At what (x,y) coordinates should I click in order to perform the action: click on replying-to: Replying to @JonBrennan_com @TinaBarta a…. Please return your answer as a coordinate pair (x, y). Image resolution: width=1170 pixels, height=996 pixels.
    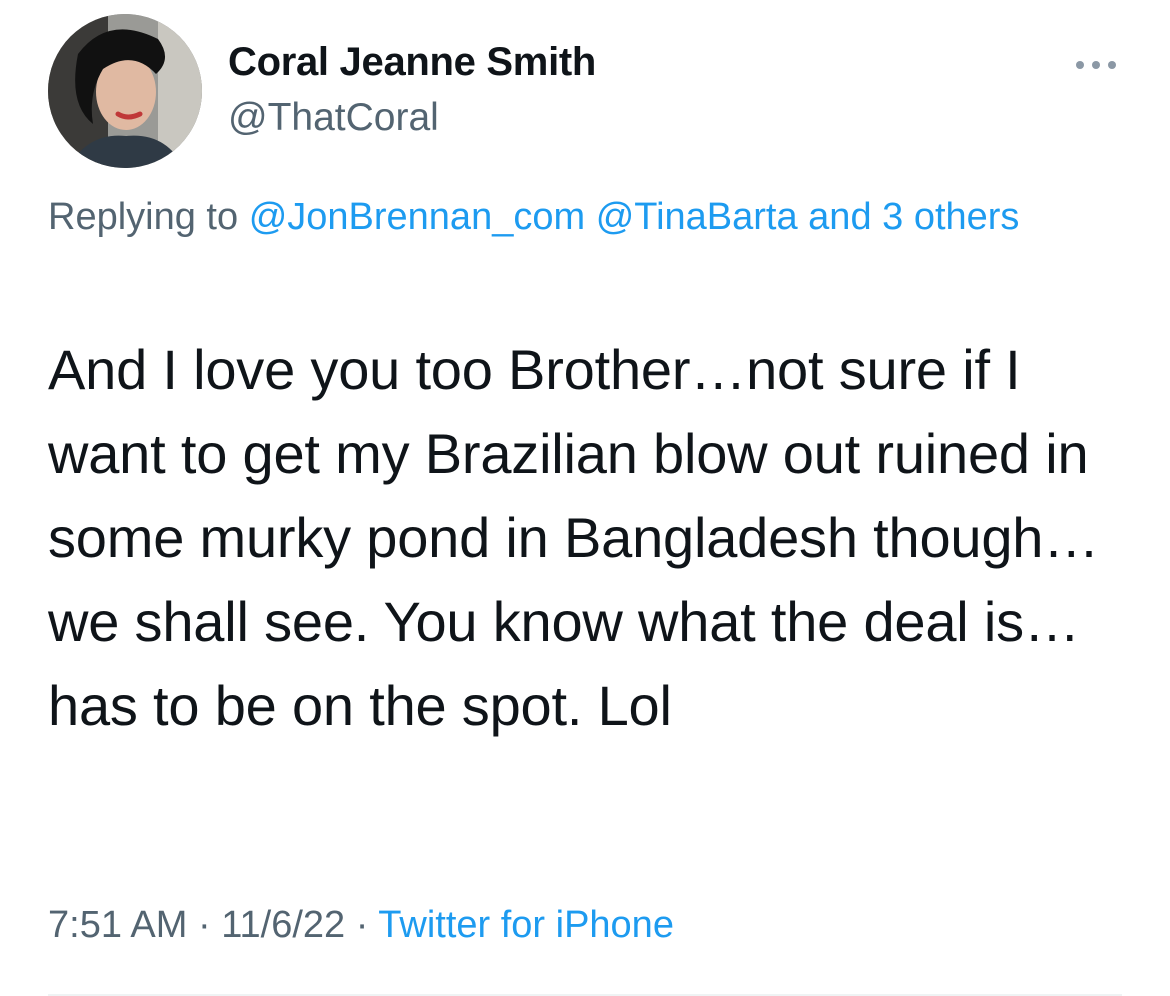
    Looking at the image, I should click on (588, 217).